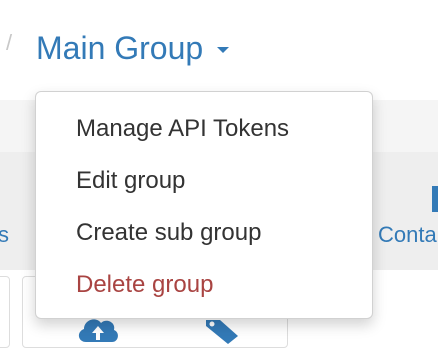  I want to click on group-title: Main Group, so click(120, 48).